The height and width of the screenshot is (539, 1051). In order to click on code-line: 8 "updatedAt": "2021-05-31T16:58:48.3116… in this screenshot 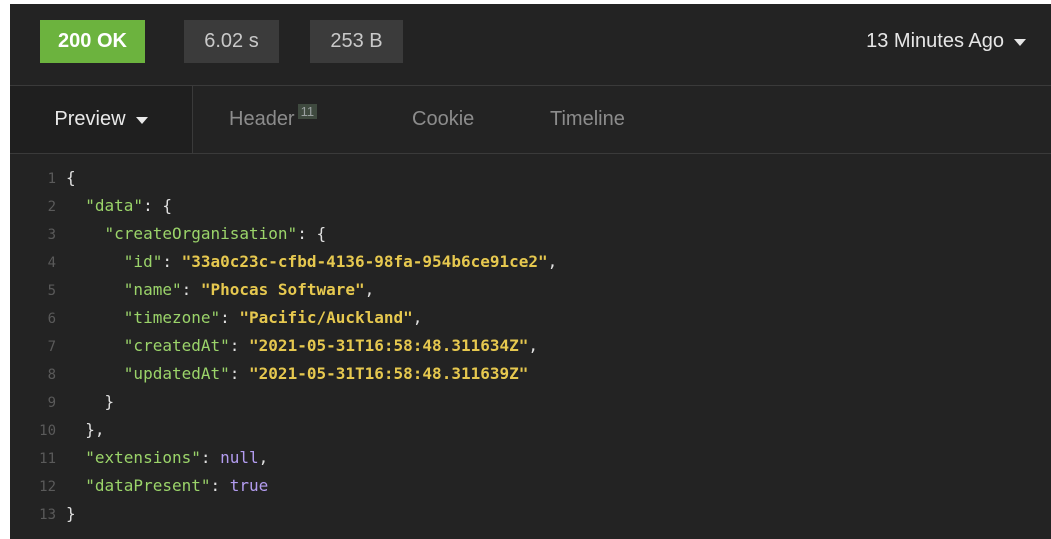, I will do `click(530, 374)`.